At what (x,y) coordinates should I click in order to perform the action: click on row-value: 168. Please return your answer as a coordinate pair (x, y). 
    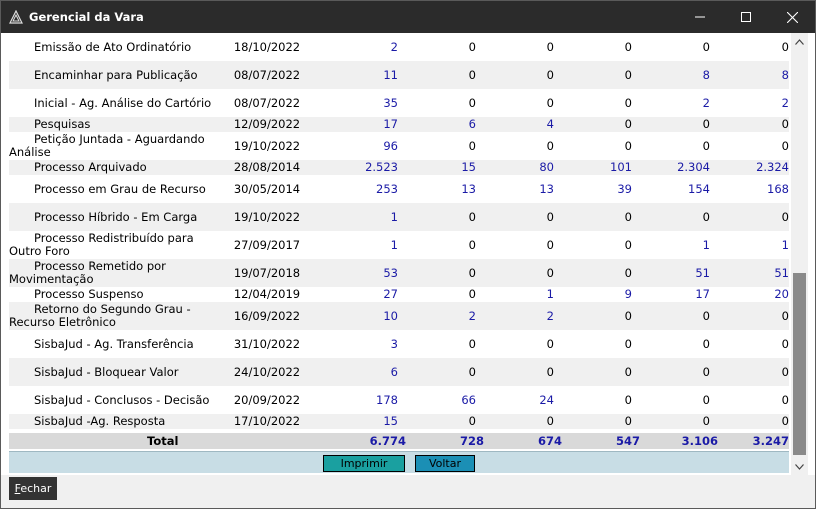
    Looking at the image, I should click on (749, 189).